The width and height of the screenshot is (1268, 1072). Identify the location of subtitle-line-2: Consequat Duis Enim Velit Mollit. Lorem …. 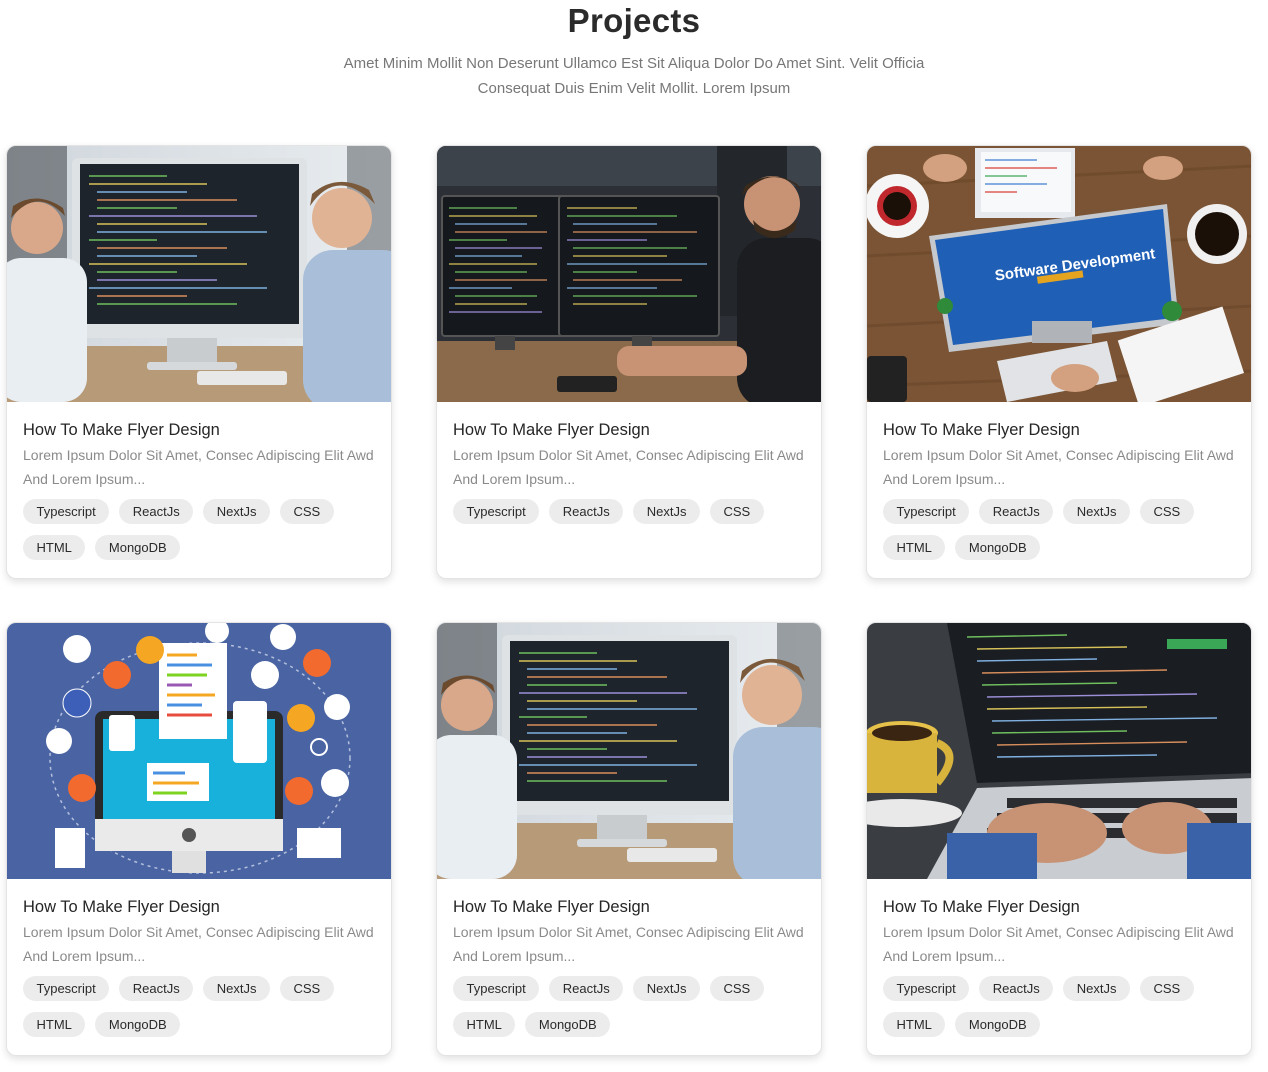
(634, 88).